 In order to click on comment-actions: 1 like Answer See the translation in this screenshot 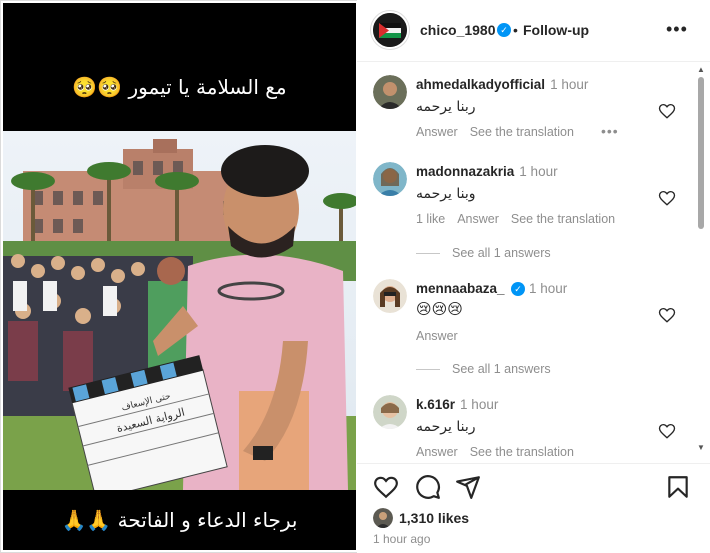, I will do `click(521, 219)`.